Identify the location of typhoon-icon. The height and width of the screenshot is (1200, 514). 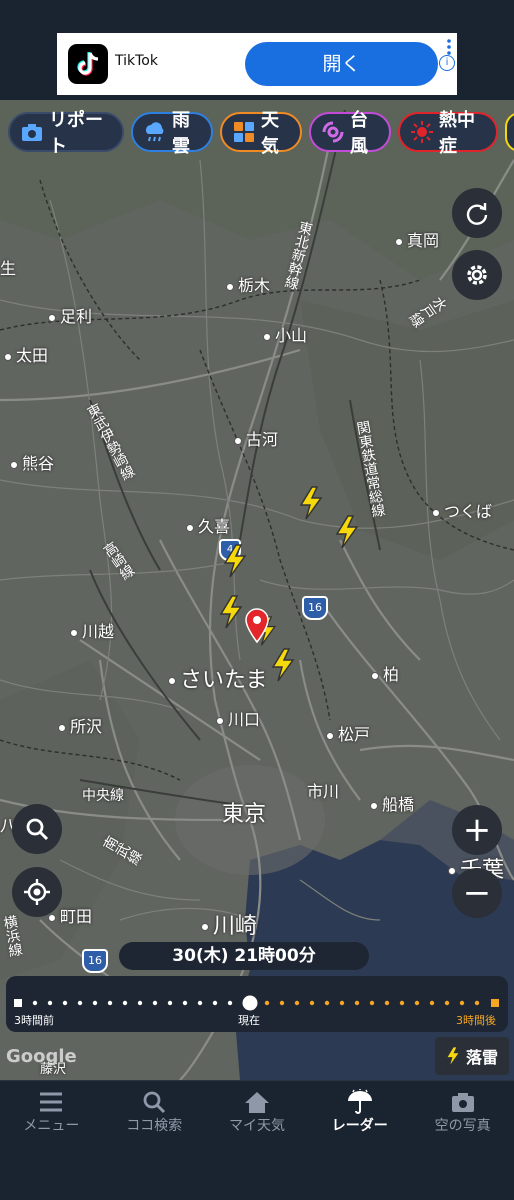
(333, 132).